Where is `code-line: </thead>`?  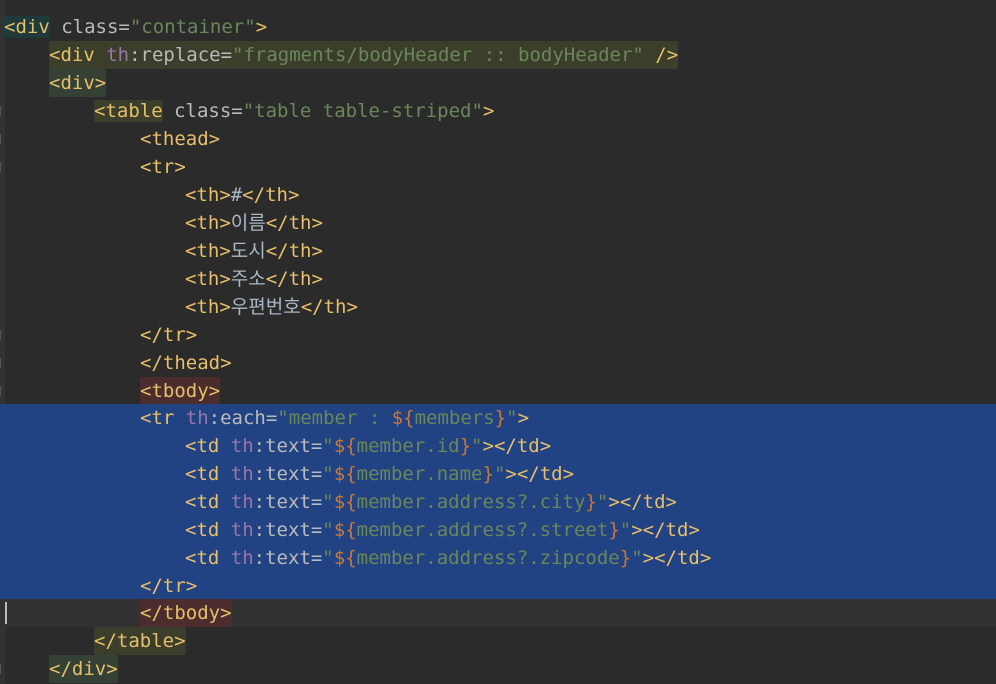
code-line: </thead> is located at coordinates (498, 363).